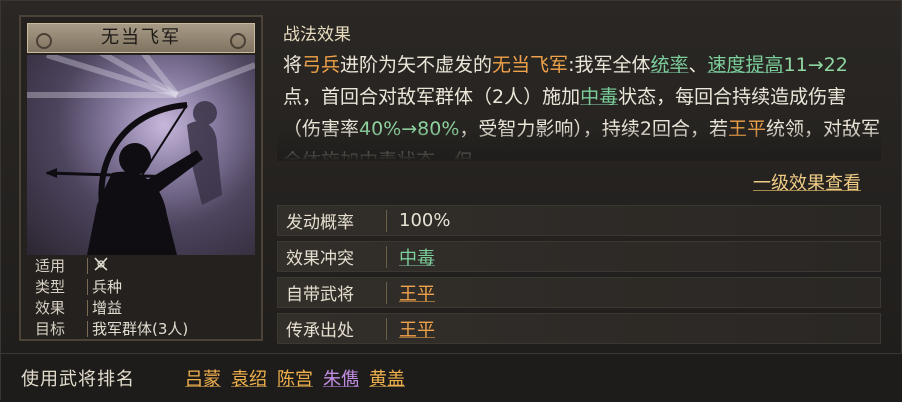 The width and height of the screenshot is (902, 402). Describe the element at coordinates (432, 97) in the screenshot. I see `effect-text-segment: 点，首回合对敌军群体（2人）施加` at that location.